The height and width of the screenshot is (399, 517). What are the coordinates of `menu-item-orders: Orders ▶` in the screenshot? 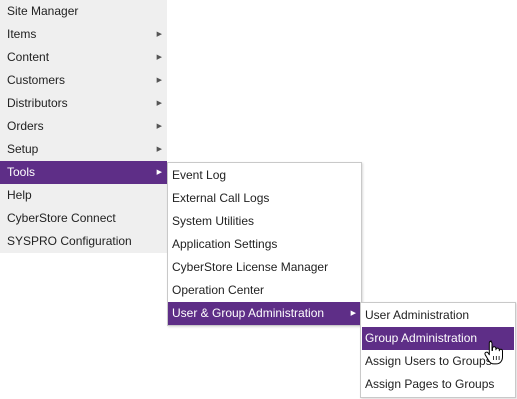 It's located at (83, 126).